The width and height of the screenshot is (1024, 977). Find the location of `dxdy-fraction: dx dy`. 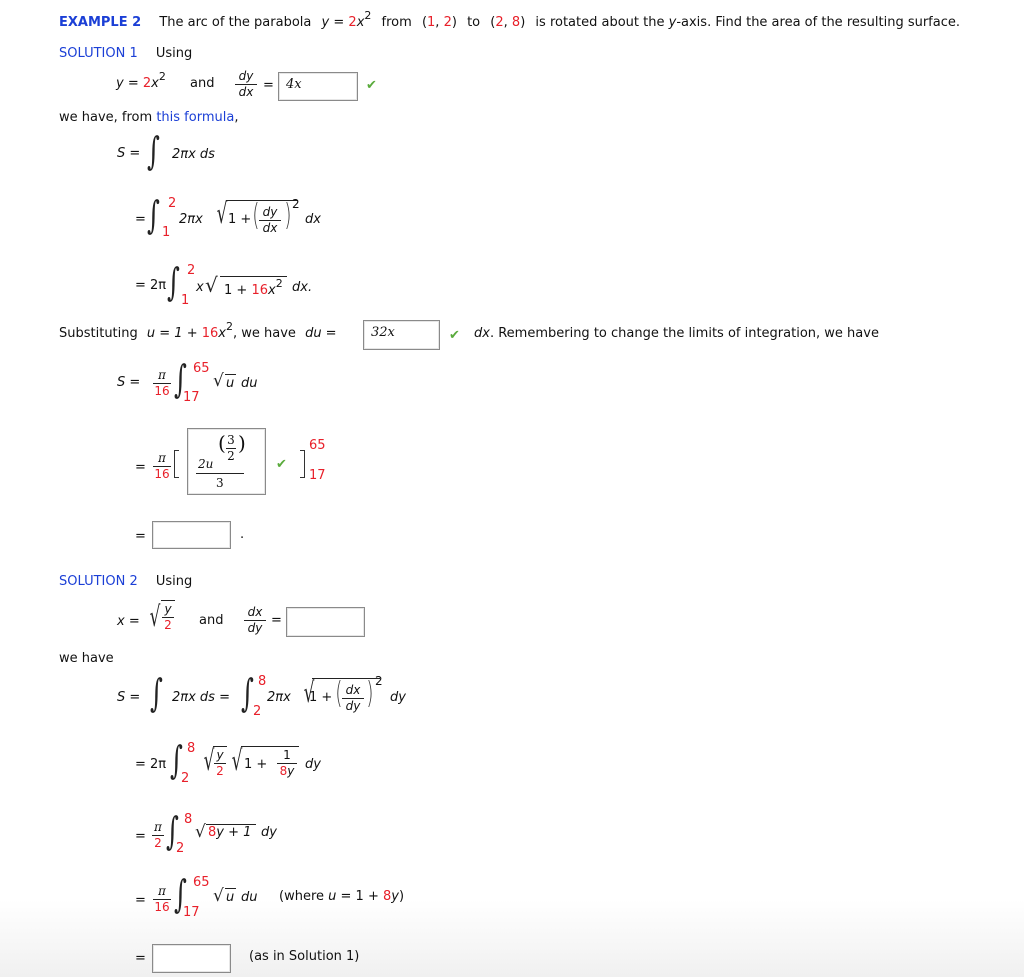

dxdy-fraction: dx dy is located at coordinates (255, 620).